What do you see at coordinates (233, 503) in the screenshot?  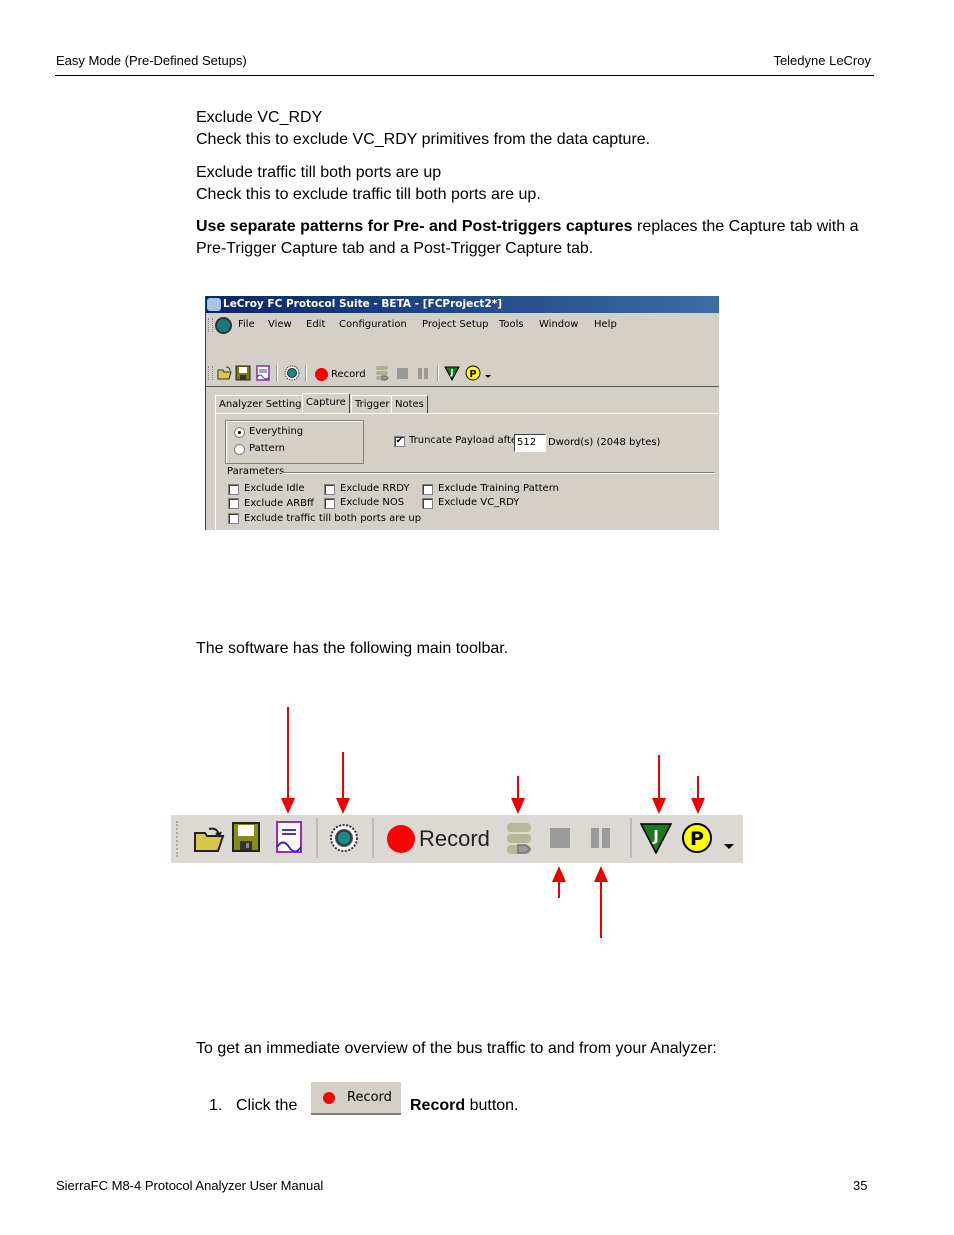 I see `exclude-arbff-checkbox` at bounding box center [233, 503].